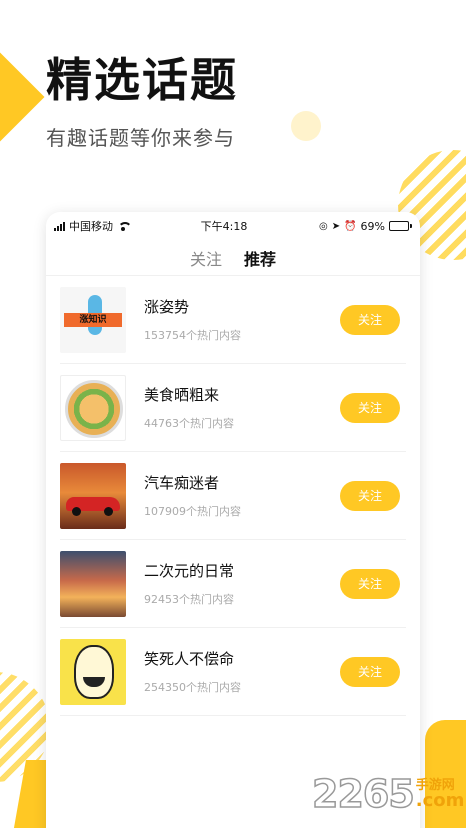 This screenshot has height=828, width=466. I want to click on topic-count: 153754个热门内容, so click(192, 335).